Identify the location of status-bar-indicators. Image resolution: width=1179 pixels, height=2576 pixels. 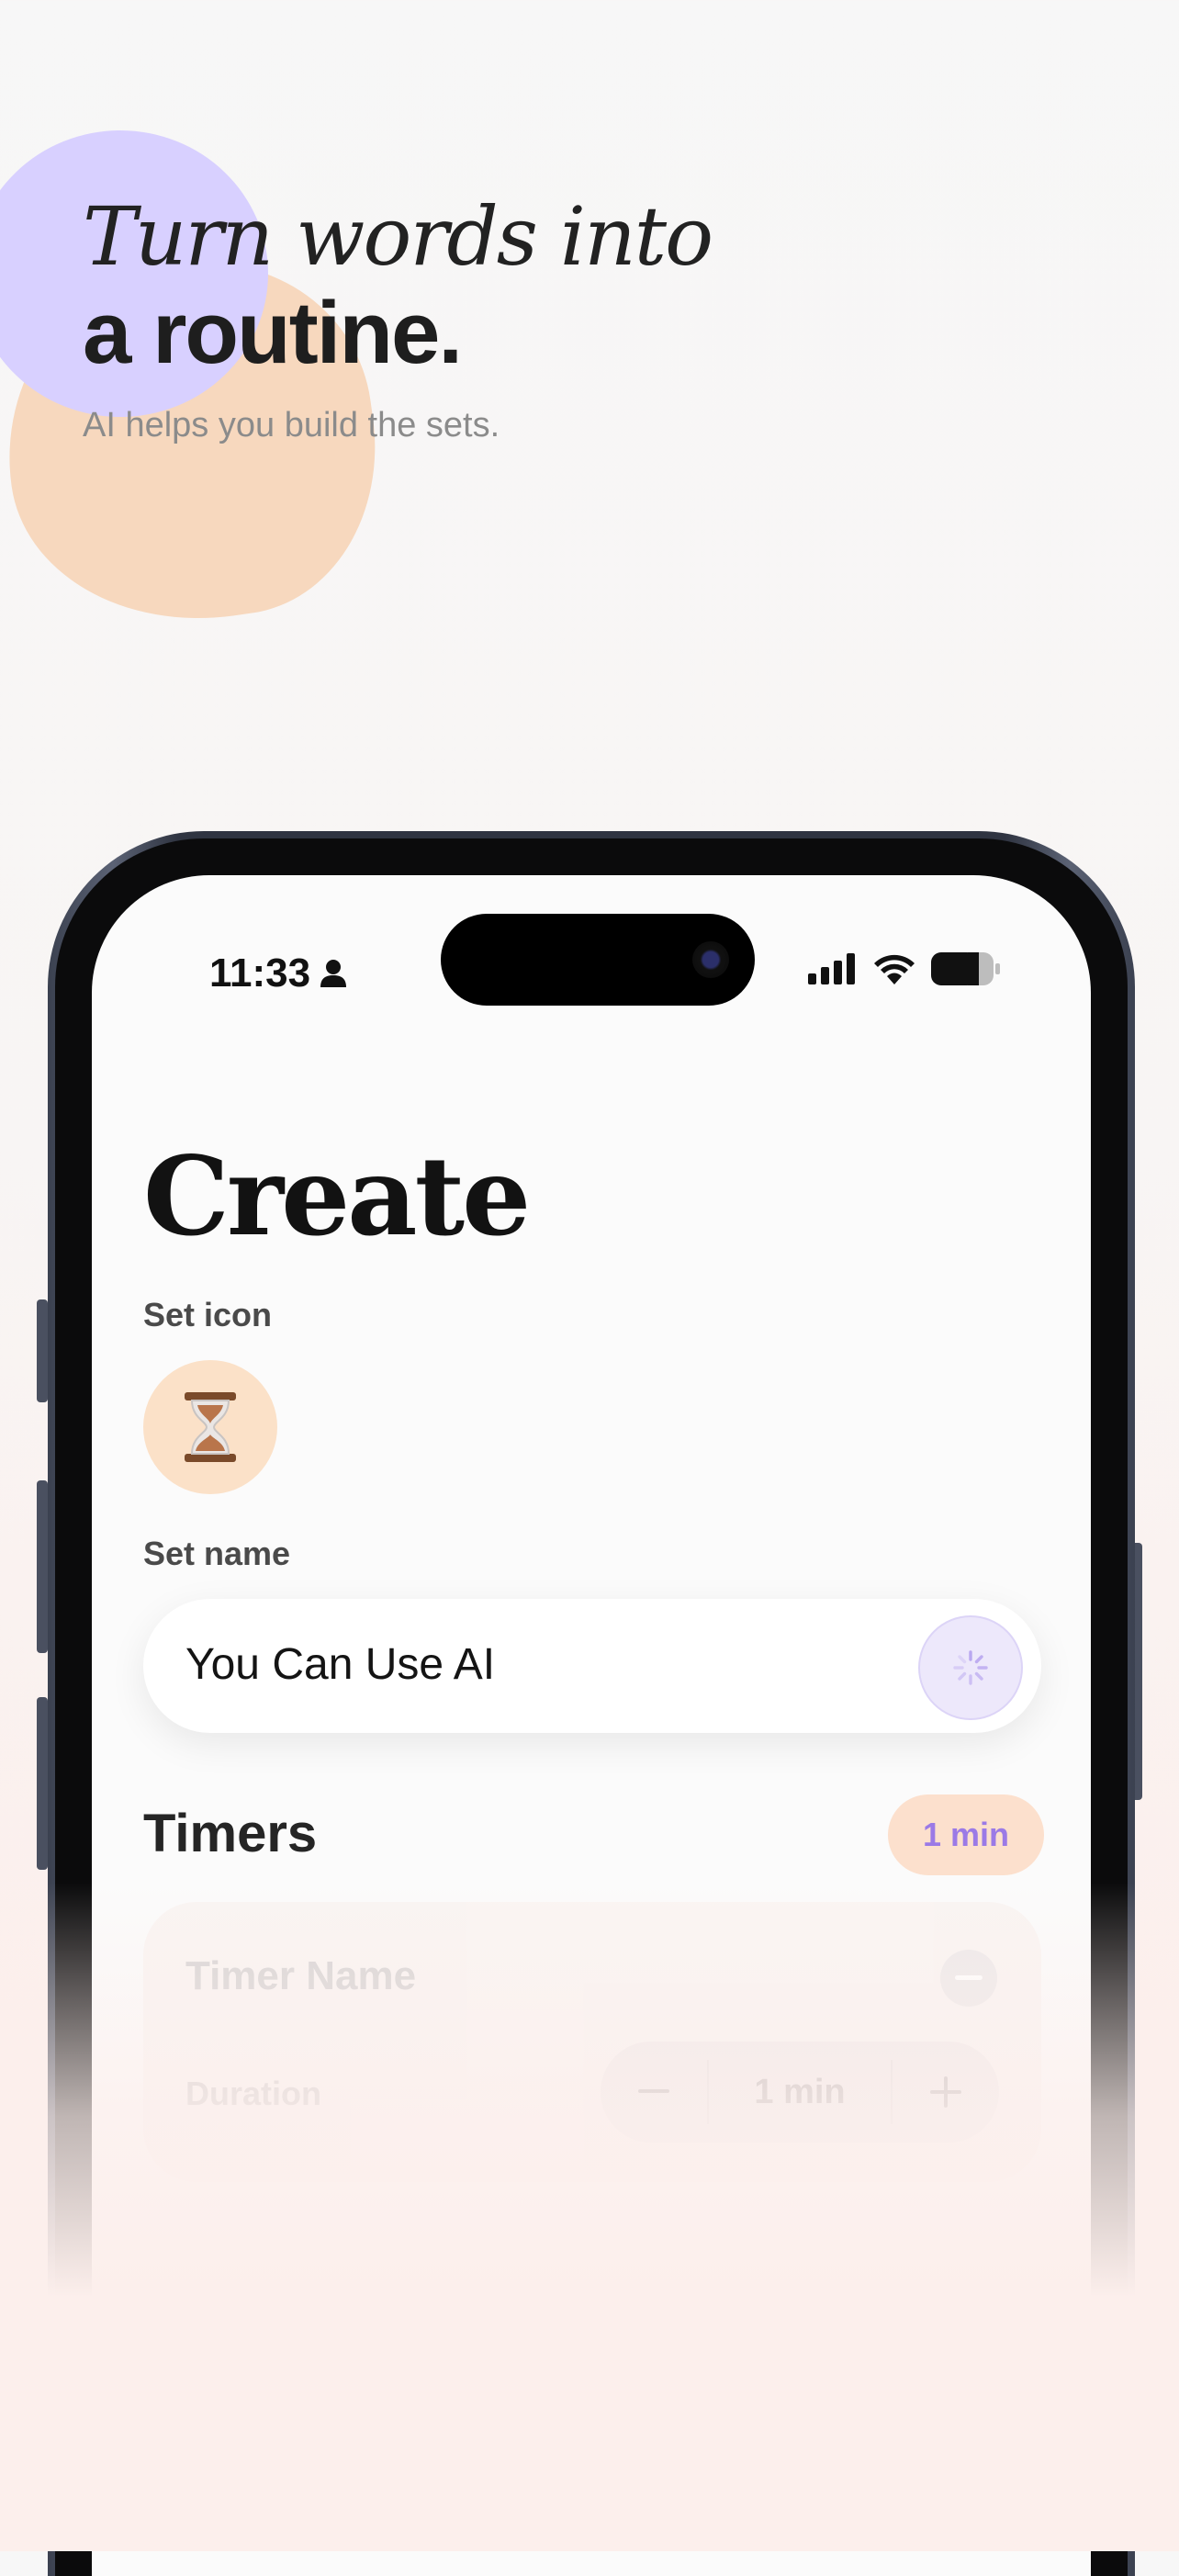
(904, 968).